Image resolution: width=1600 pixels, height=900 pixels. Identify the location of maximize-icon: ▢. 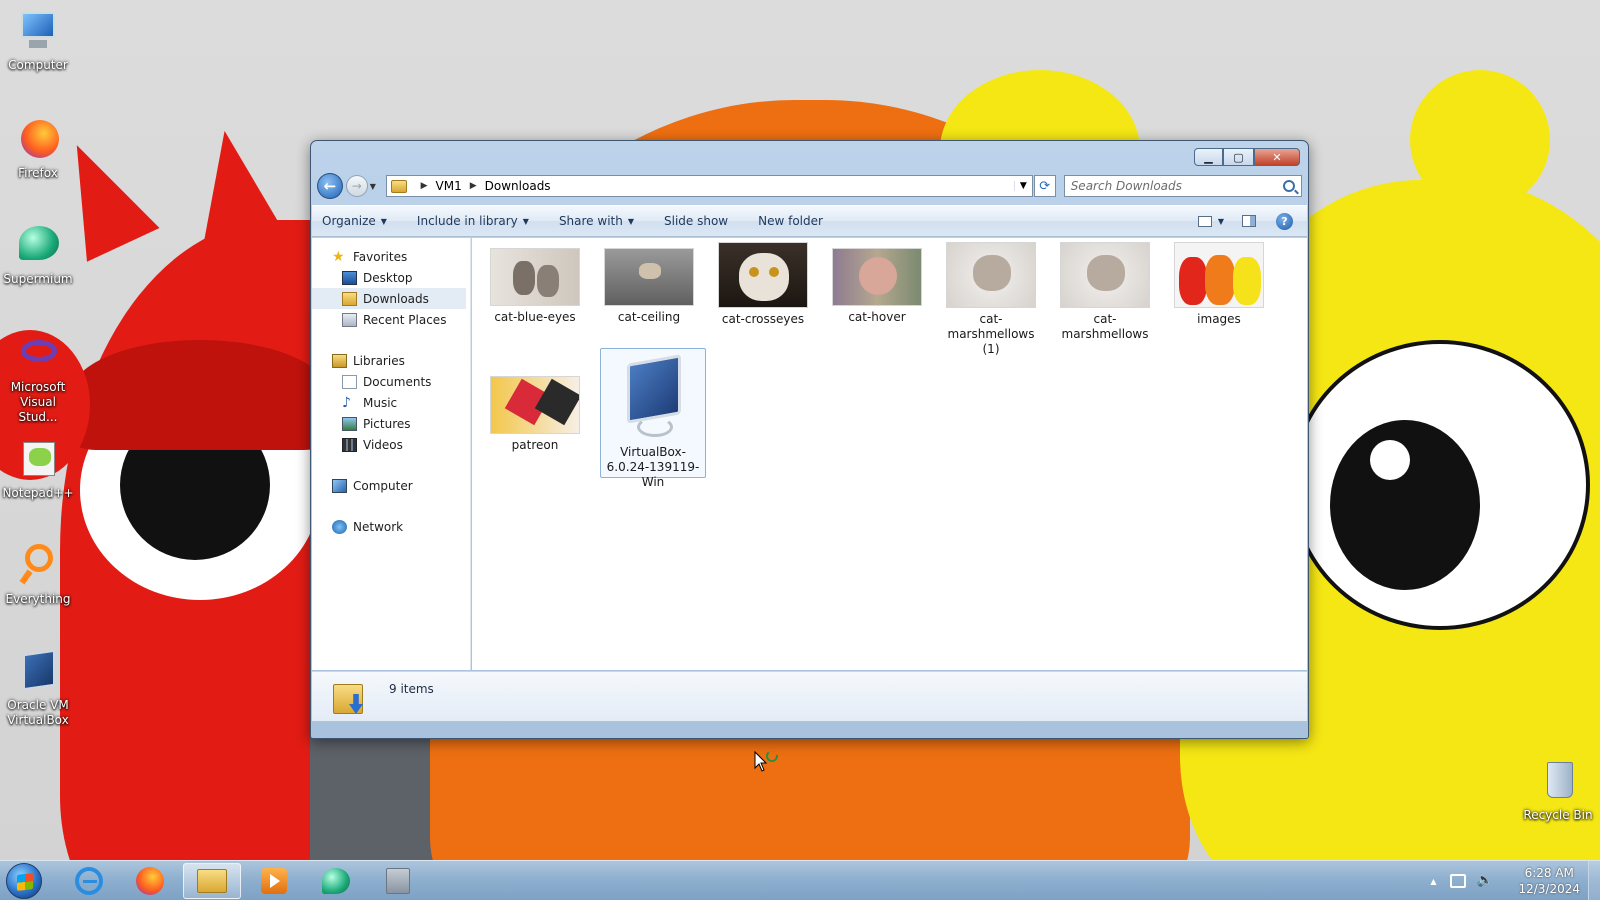
(1238, 157).